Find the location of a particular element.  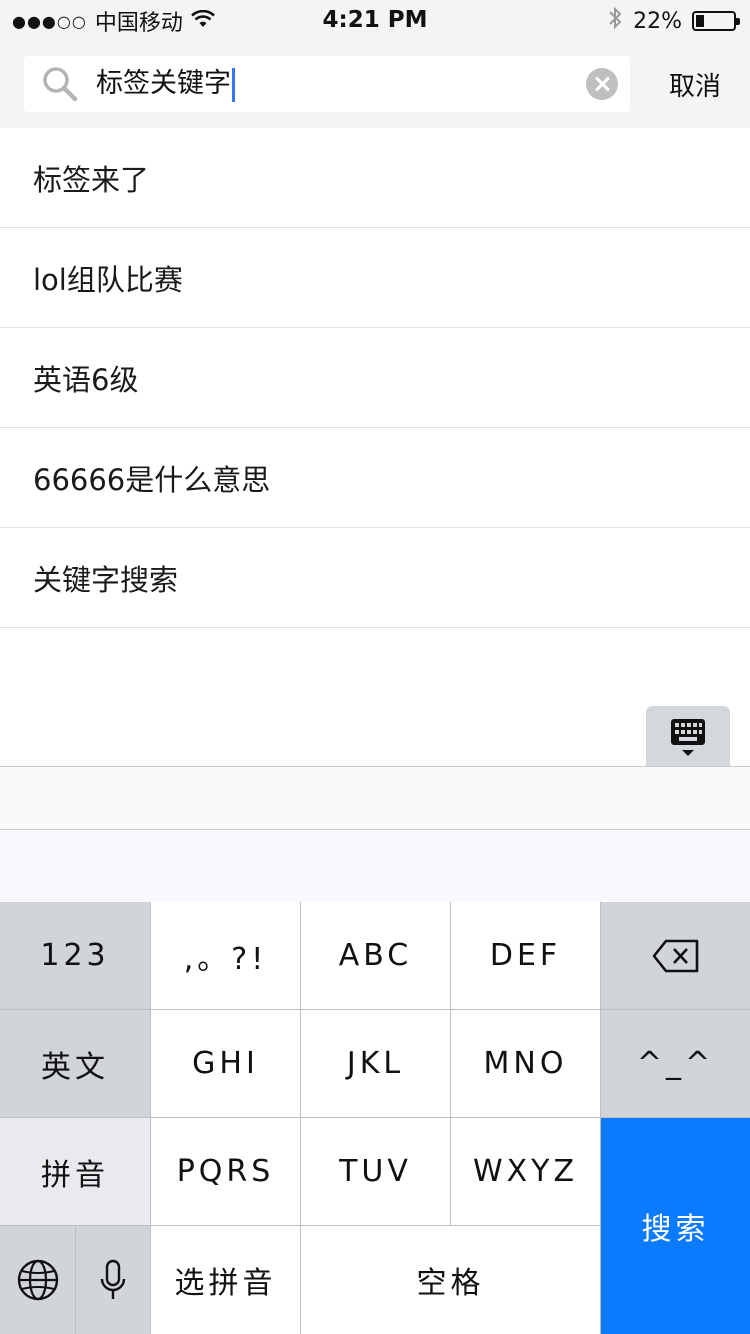

suggestion-item: lol组队比赛 is located at coordinates (375, 278).